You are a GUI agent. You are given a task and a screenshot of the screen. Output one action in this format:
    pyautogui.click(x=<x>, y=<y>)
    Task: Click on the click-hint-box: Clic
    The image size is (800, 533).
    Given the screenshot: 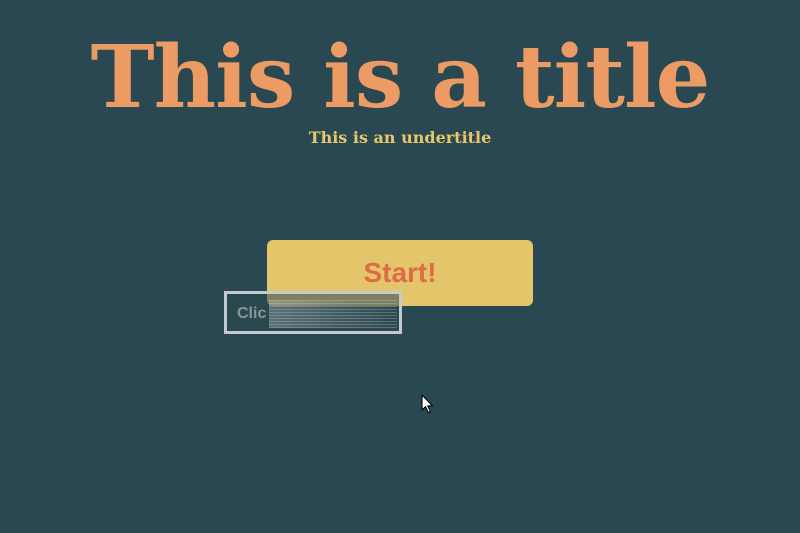 What is the action you would take?
    pyautogui.click(x=313, y=312)
    